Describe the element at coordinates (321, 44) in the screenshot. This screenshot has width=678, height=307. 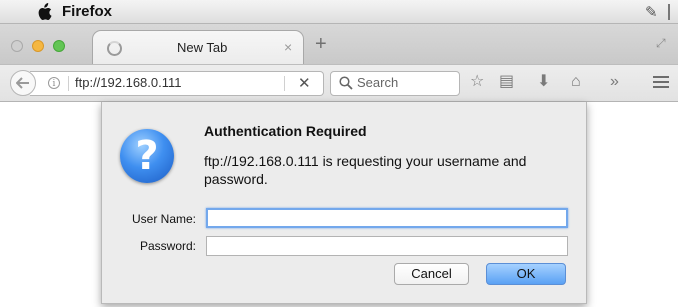
I see `new-tab-plus-icon: +` at that location.